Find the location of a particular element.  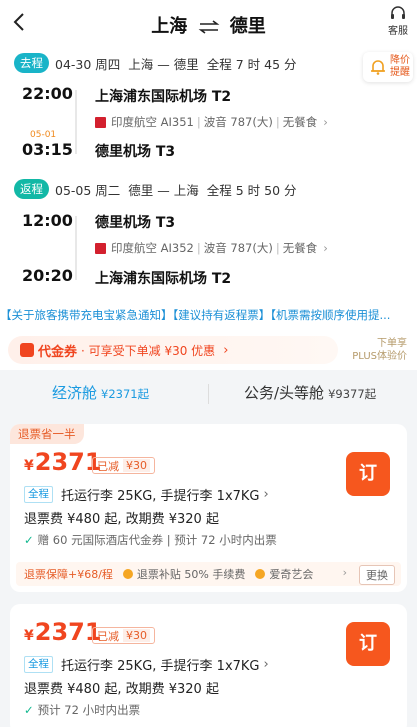

from-city: 上海 is located at coordinates (169, 26).